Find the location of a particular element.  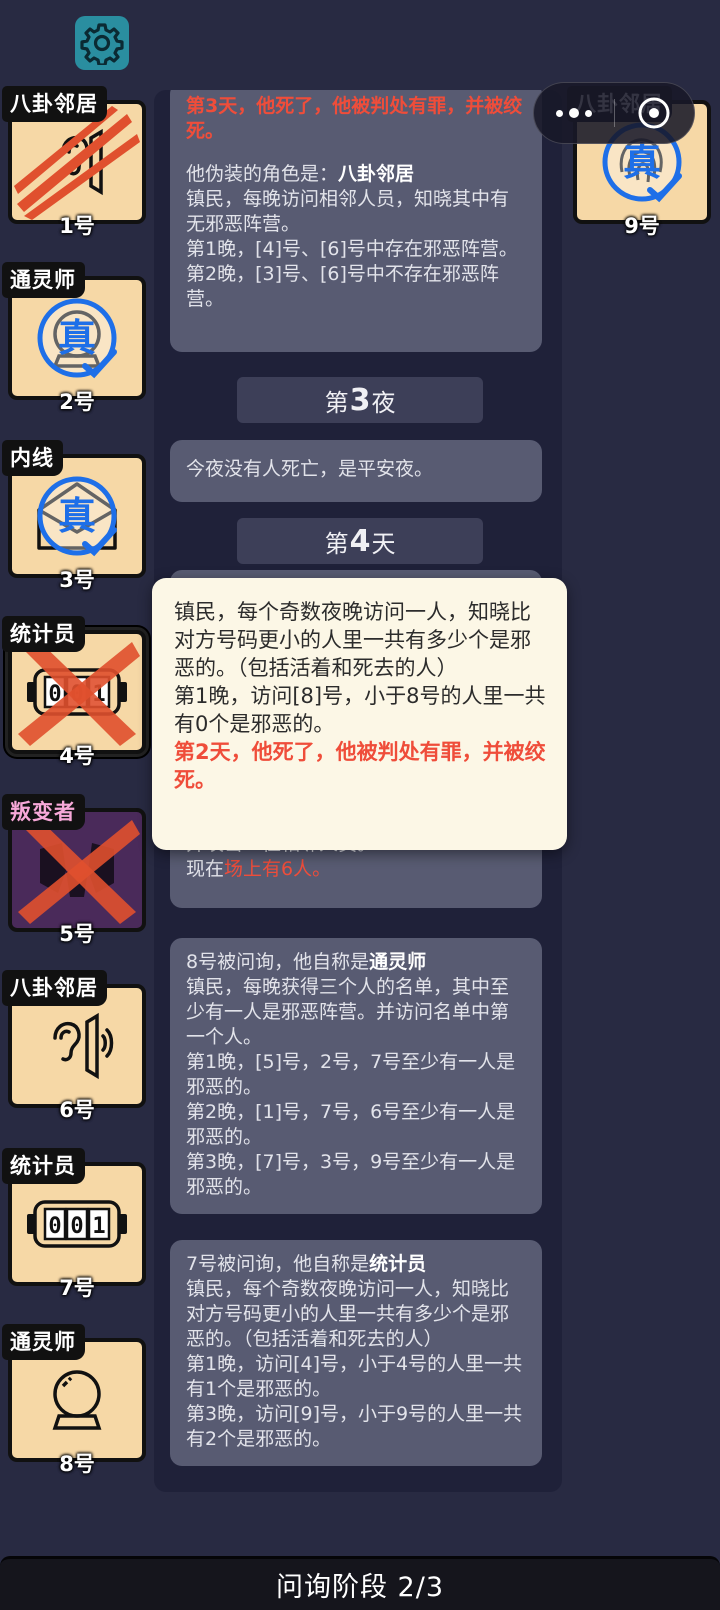

popup-death-notice: 第2天，他死了，他被判处有罪，并被绞死。 is located at coordinates (360, 766).